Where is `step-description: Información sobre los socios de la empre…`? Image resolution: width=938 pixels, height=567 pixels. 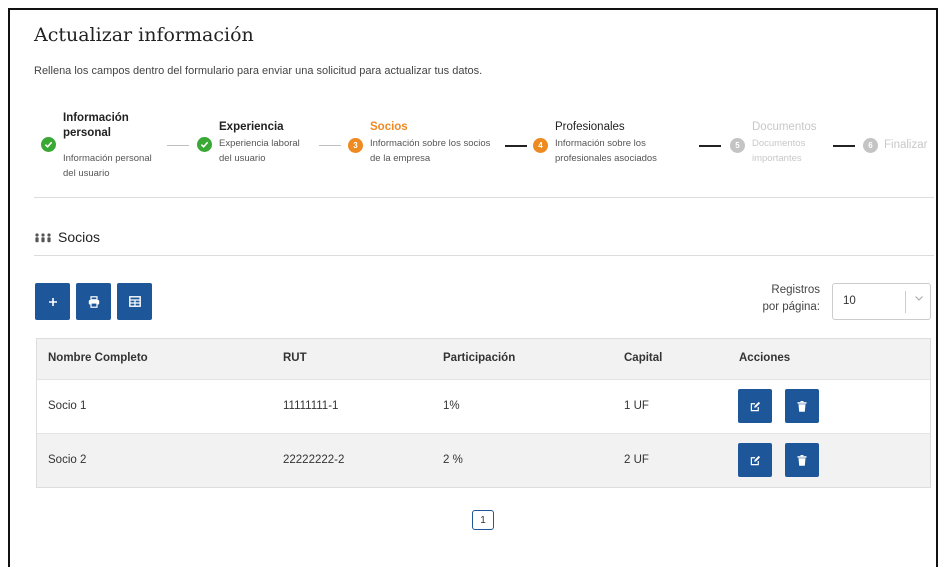 step-description: Información sobre los socios de la empre… is located at coordinates (430, 151).